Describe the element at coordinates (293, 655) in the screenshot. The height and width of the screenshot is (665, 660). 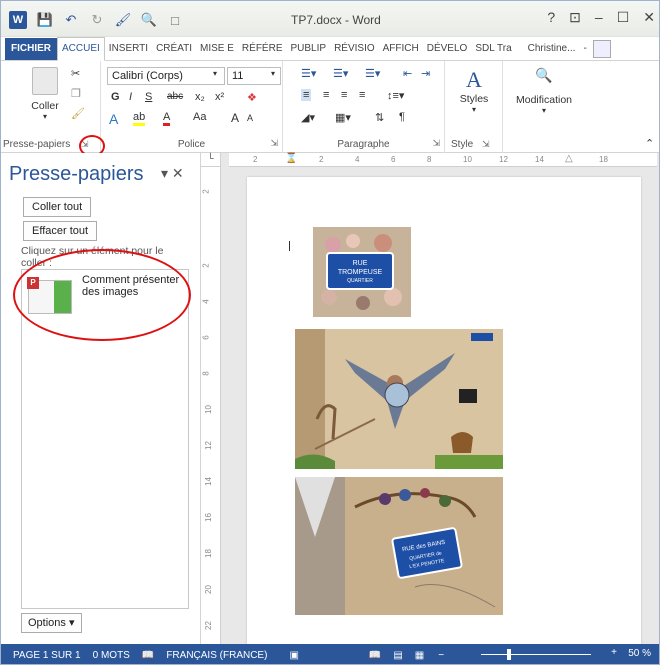
I see `macro-record-icon: ▣` at that location.